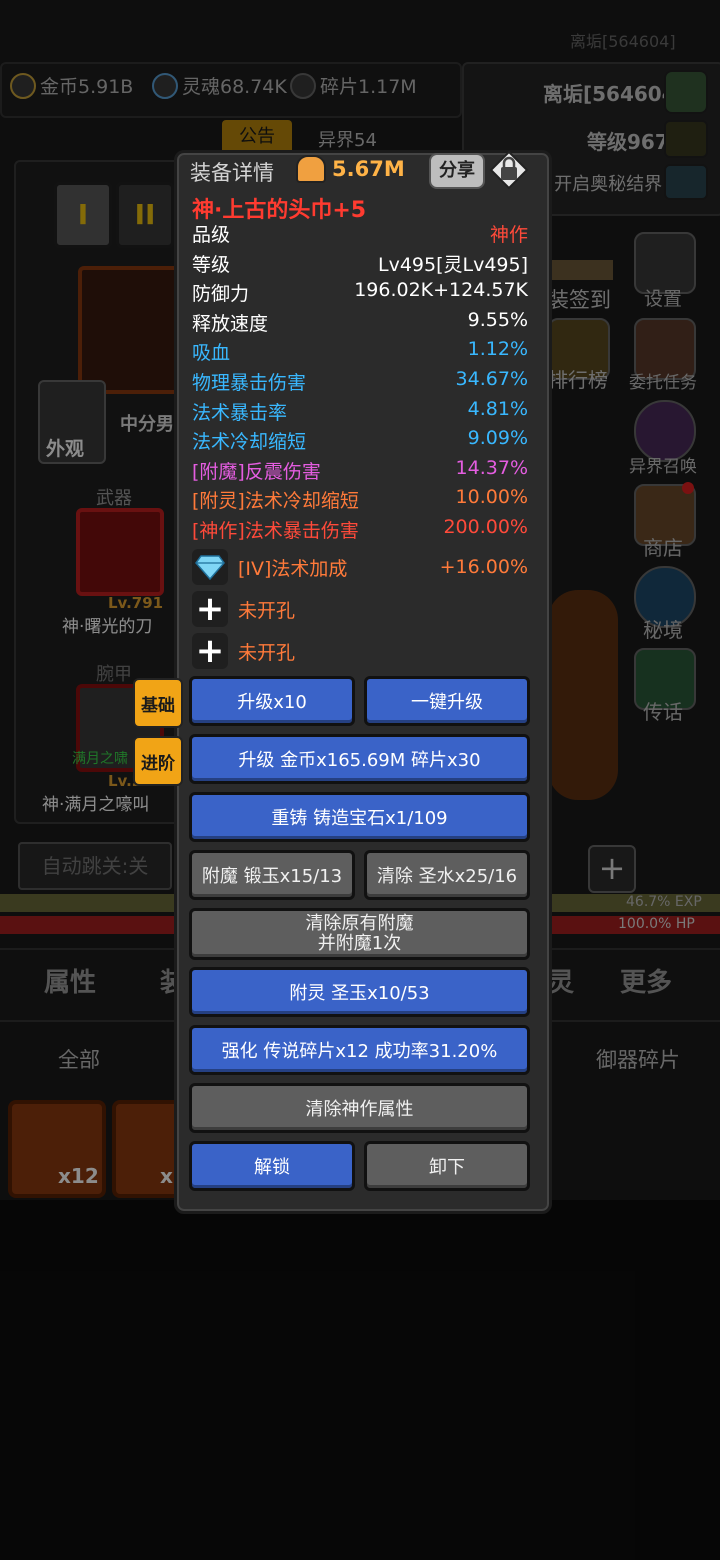  Describe the element at coordinates (360, 324) in the screenshot. I see `stat-row: 释放速度 9.55%` at that location.